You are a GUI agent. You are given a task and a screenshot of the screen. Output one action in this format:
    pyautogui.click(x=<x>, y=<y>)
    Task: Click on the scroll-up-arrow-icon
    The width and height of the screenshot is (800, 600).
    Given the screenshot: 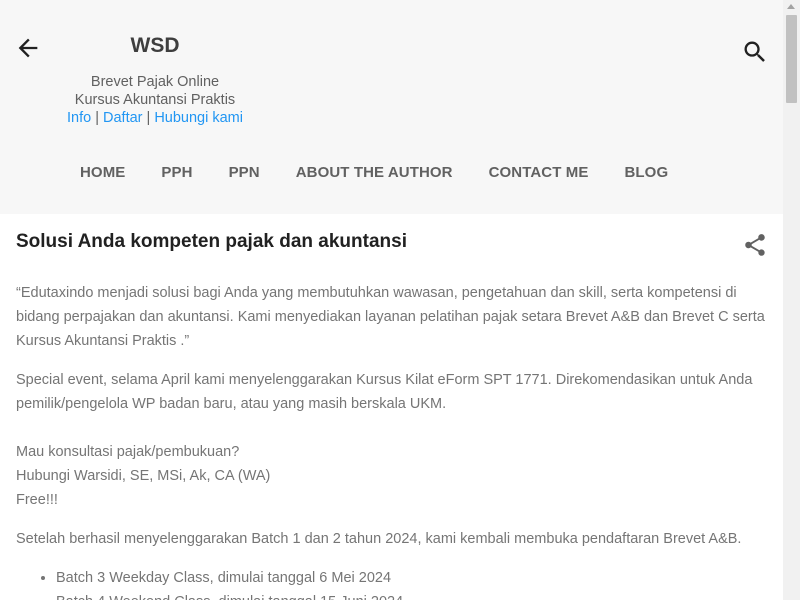 What is the action you would take?
    pyautogui.click(x=791, y=6)
    